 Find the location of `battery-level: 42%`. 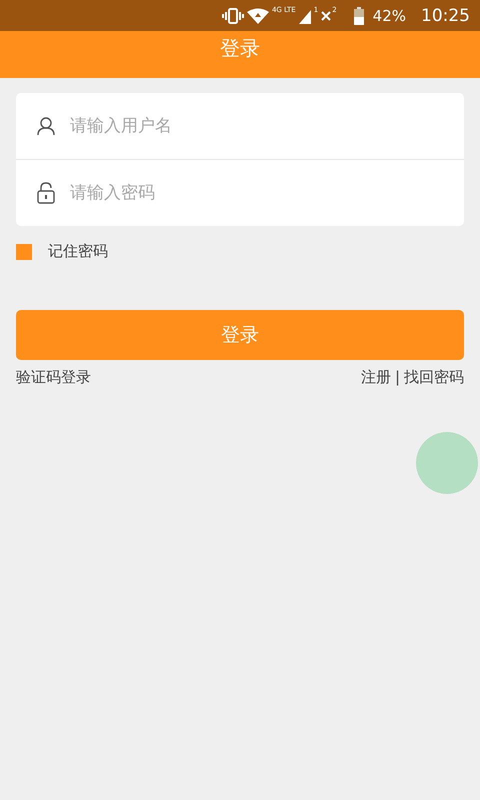

battery-level: 42% is located at coordinates (389, 15).